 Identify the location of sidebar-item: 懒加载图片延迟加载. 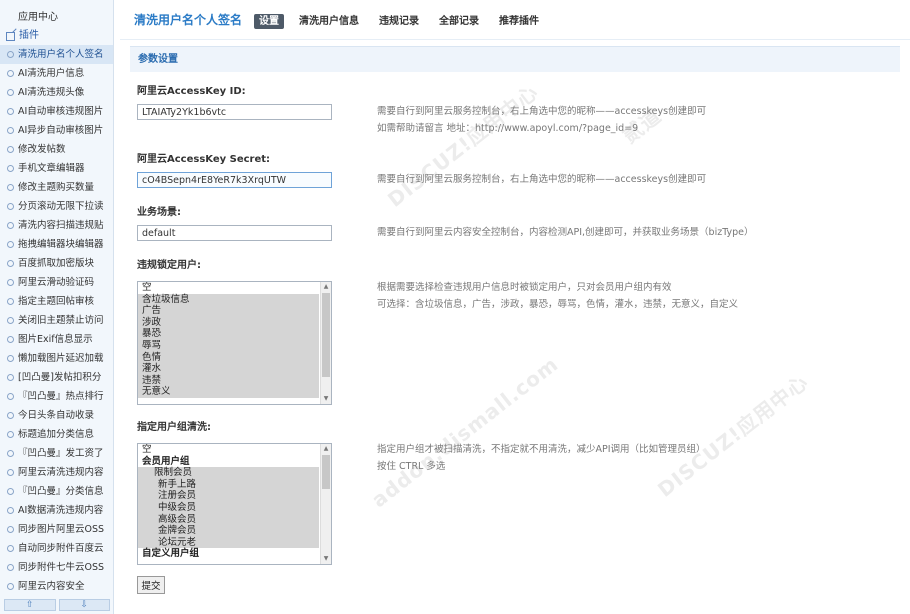
(56, 358).